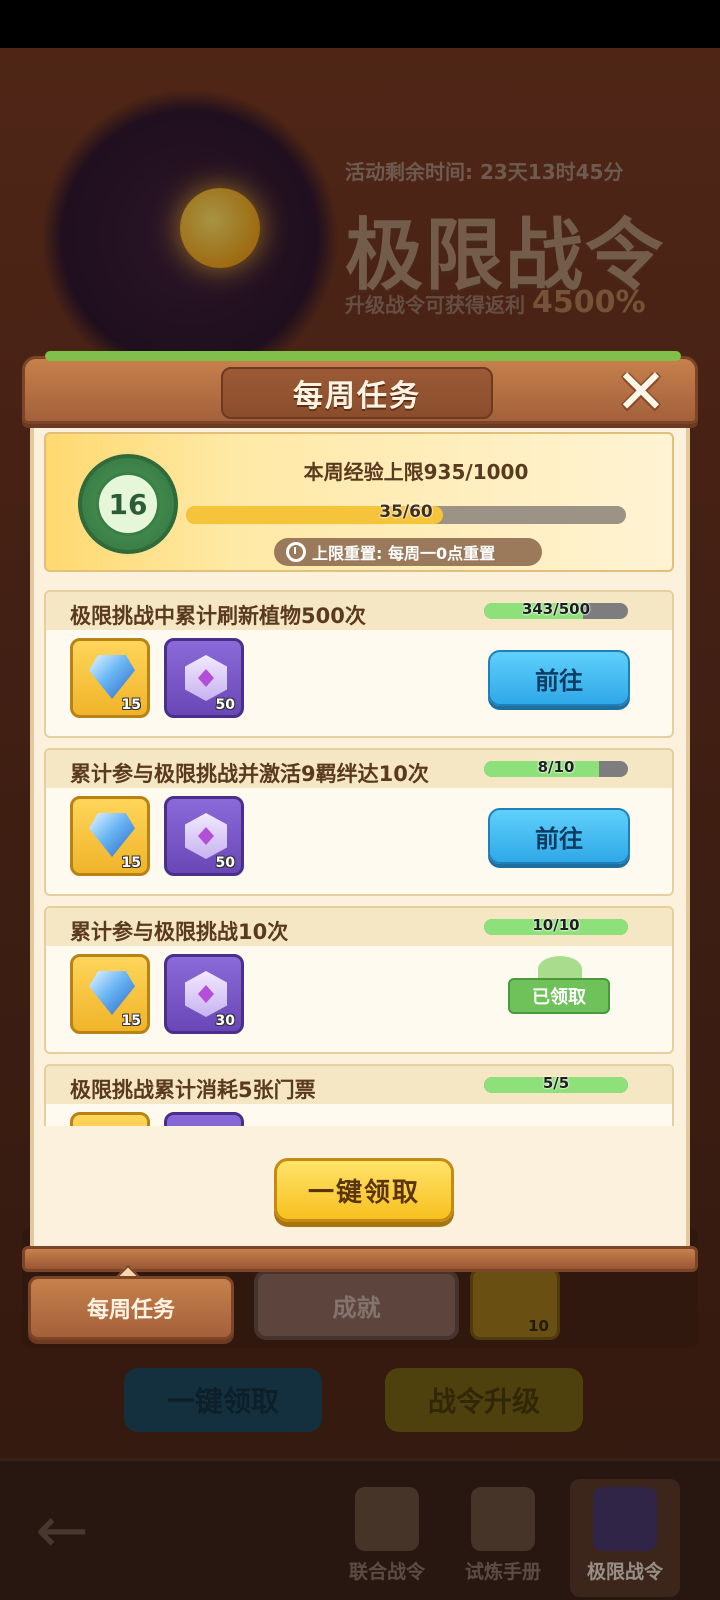 The height and width of the screenshot is (1600, 720). I want to click on task-card: 累计参与极限挑战并激活9羁绊达10次 8/10 15 50 前往, so click(359, 822).